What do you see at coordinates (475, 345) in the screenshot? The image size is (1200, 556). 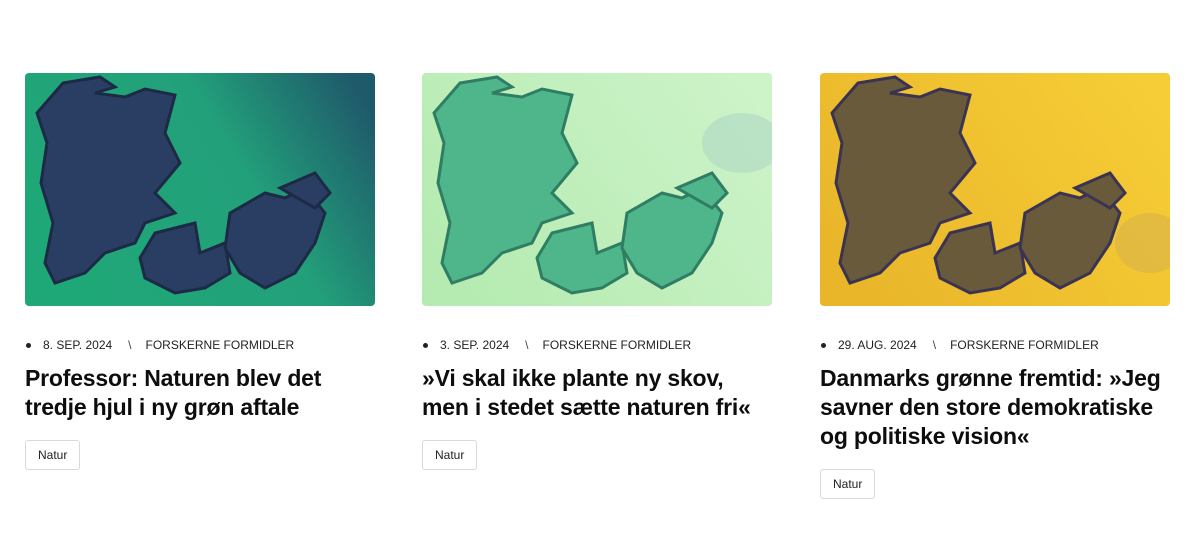 I see `article-date: 3. SEP. 2024` at bounding box center [475, 345].